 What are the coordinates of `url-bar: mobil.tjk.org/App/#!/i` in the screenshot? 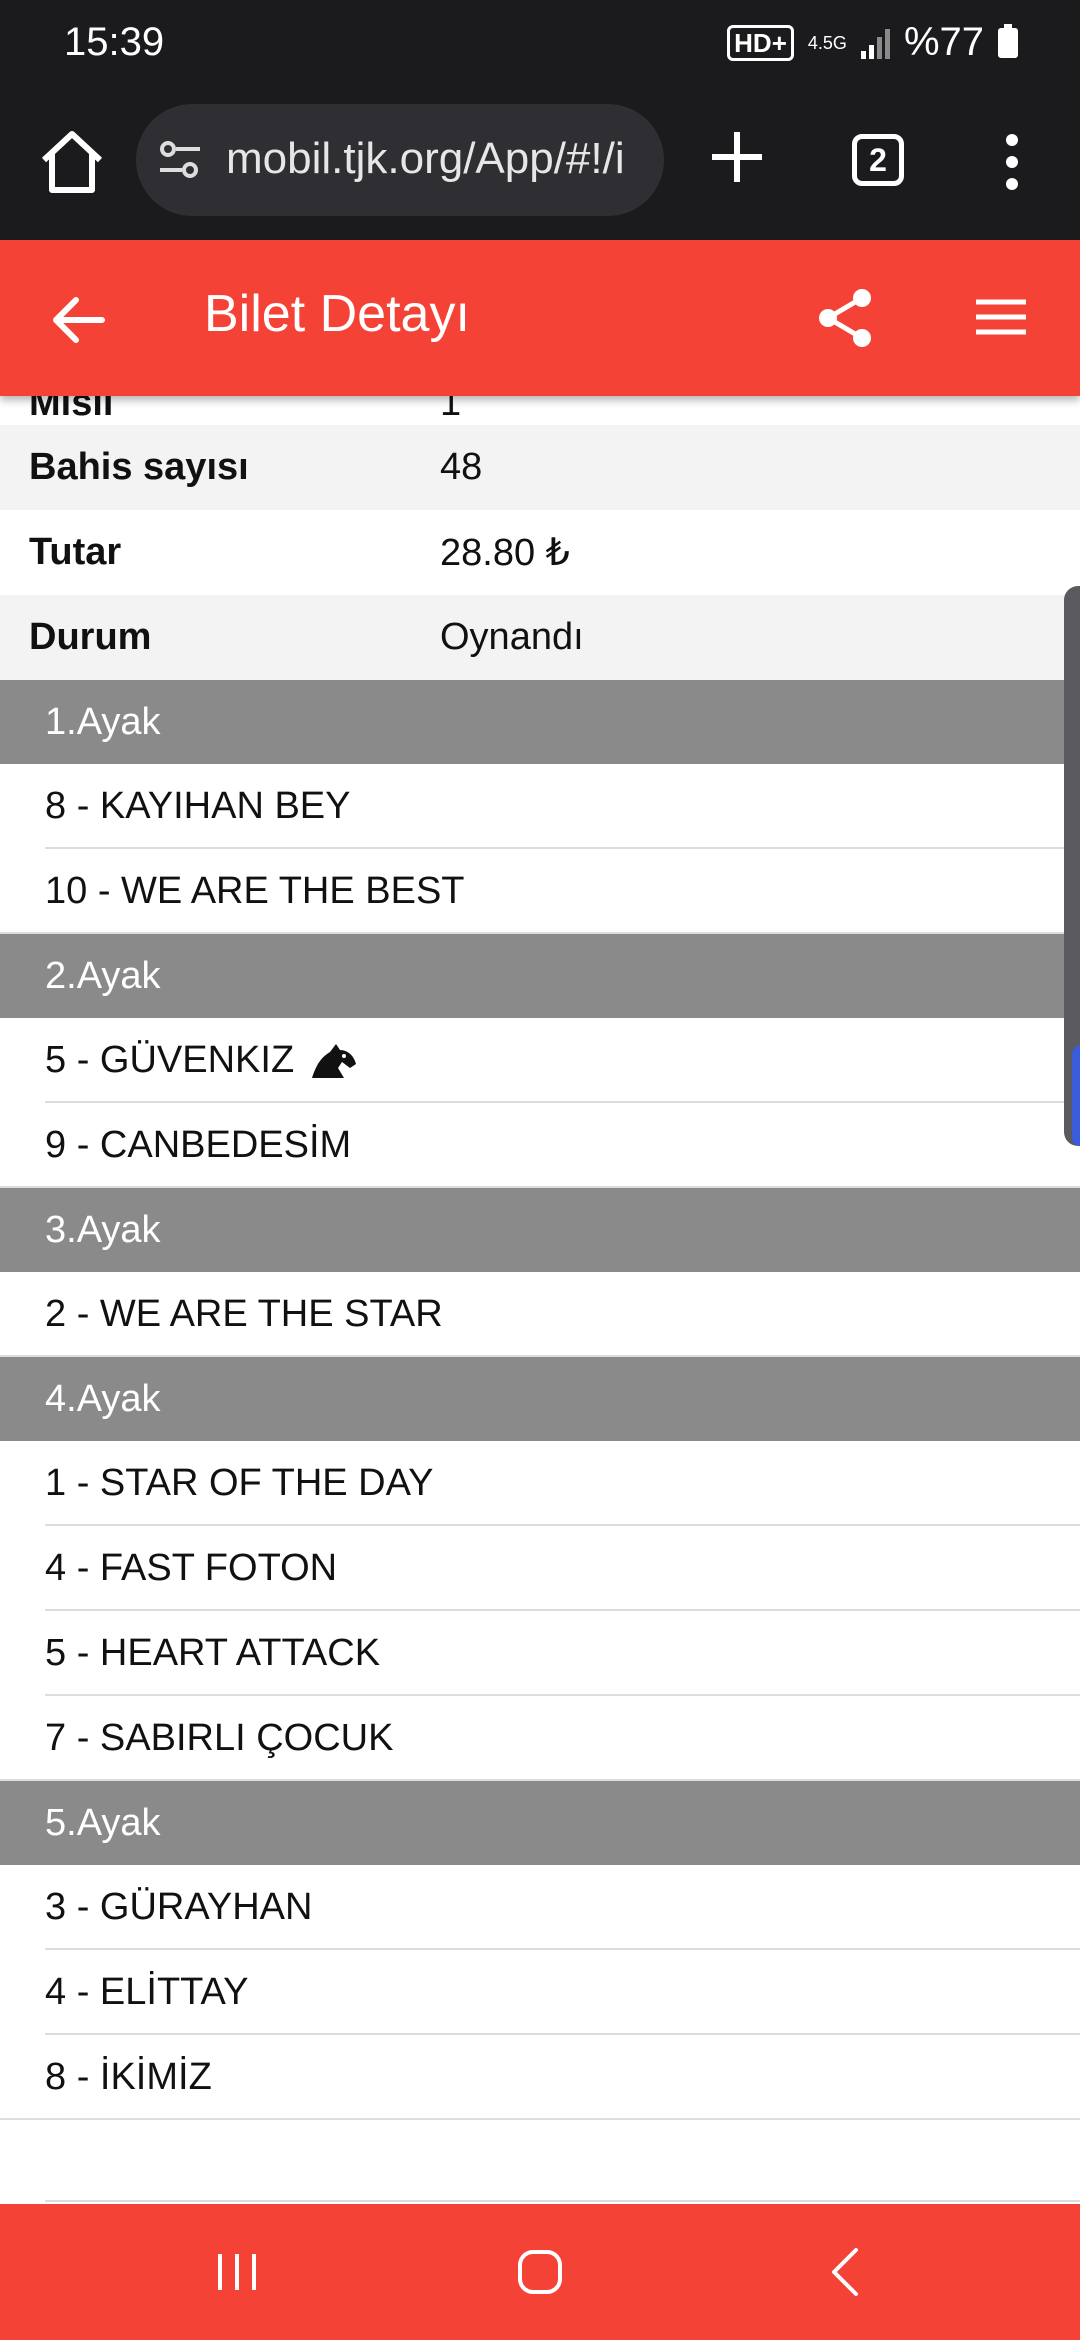 It's located at (400, 160).